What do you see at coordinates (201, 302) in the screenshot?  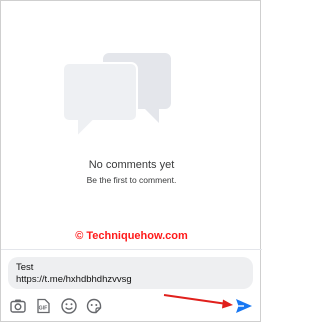 I see `annotation-arrow-icon` at bounding box center [201, 302].